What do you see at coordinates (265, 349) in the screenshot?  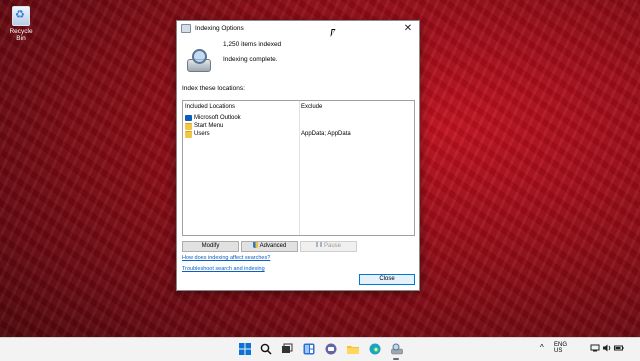 I see `search-icon` at bounding box center [265, 349].